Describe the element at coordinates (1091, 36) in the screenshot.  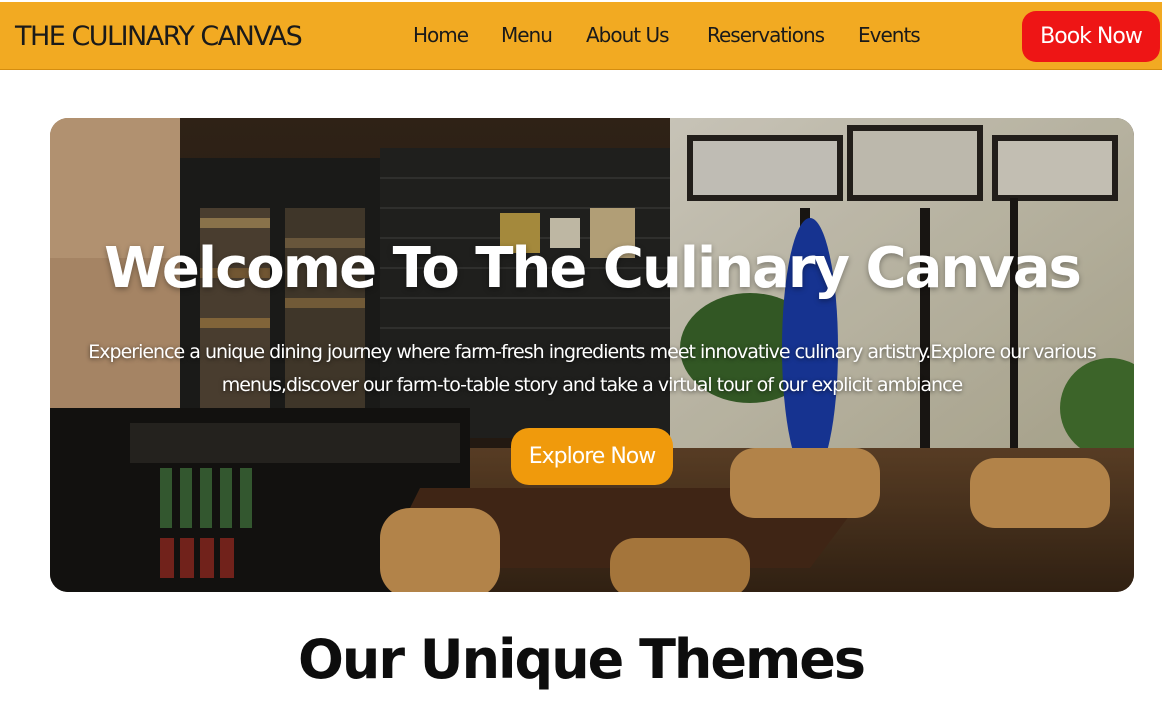
I see `book-now-button: Book Now` at that location.